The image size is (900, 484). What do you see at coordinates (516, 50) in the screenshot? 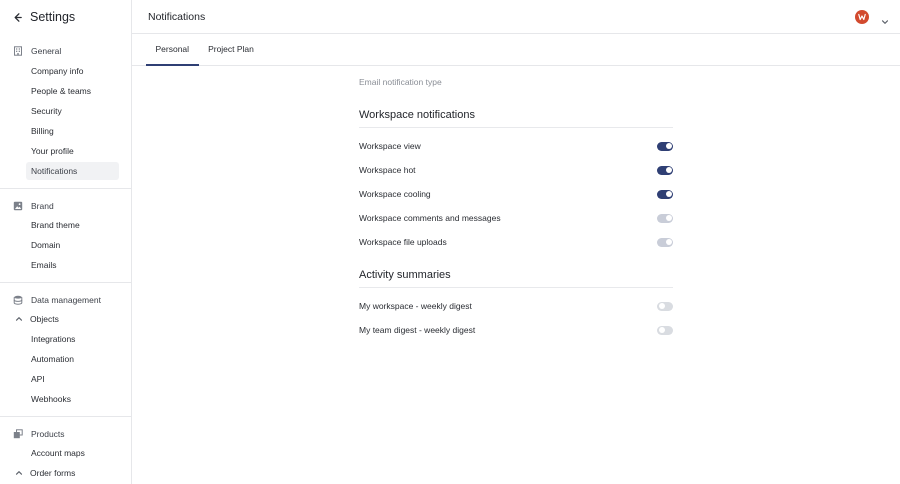
I see `tab-bar: Personal Project Plan` at bounding box center [516, 50].